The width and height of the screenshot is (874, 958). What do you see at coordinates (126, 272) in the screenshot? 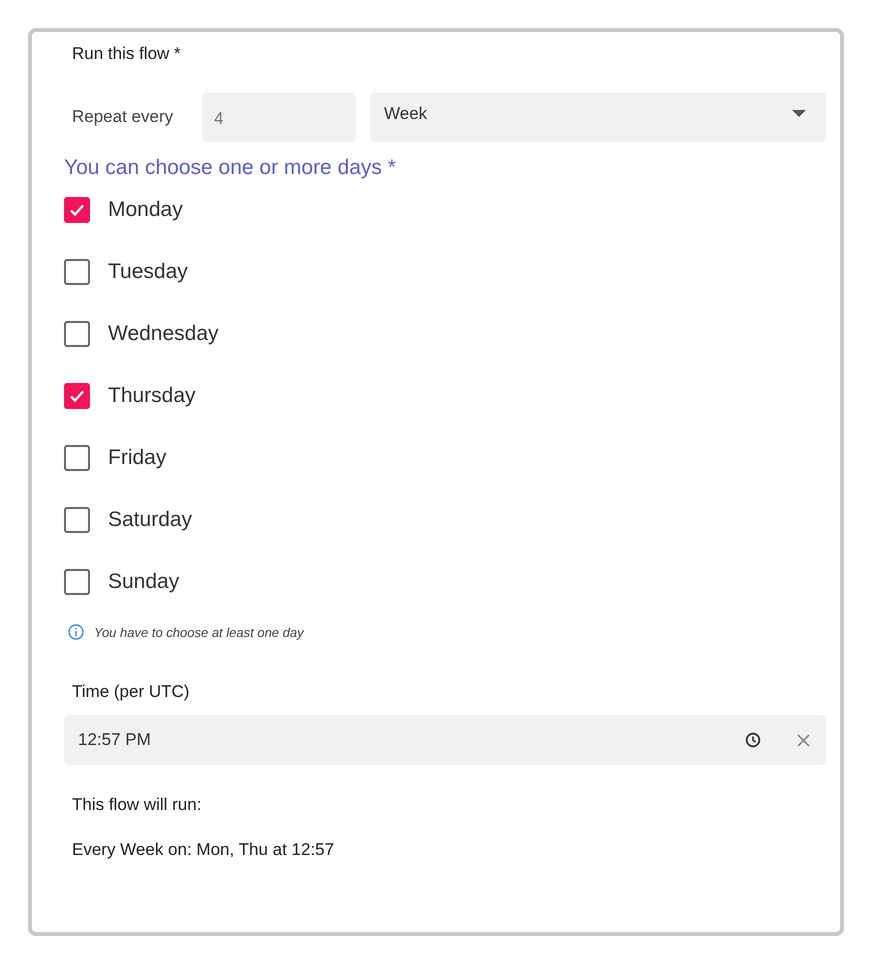
I see `day-checkbox-row: Tuesday` at bounding box center [126, 272].